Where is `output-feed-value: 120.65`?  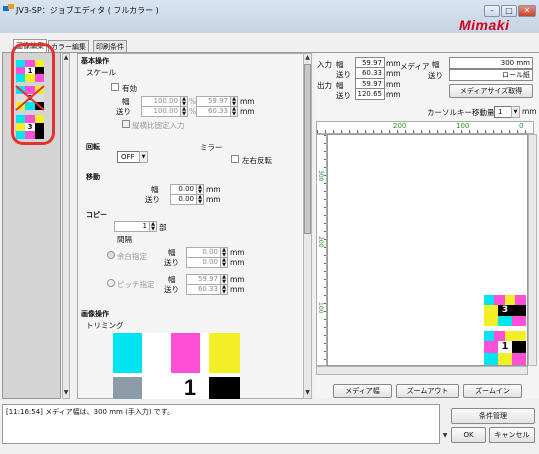 output-feed-value: 120.65 is located at coordinates (370, 94).